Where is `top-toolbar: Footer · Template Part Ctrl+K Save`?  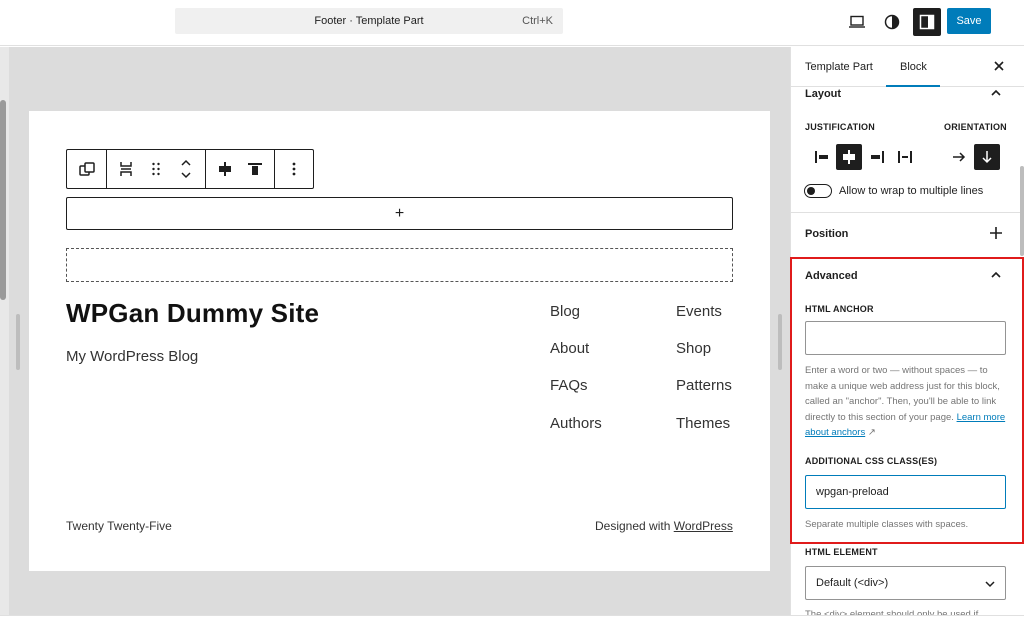 top-toolbar: Footer · Template Part Ctrl+K Save is located at coordinates (512, 23).